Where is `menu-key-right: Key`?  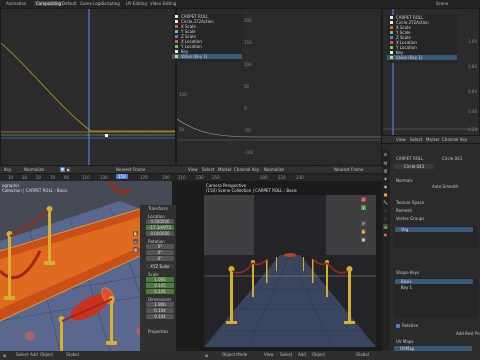
menu-key-right: Key is located at coordinates (255, 169).